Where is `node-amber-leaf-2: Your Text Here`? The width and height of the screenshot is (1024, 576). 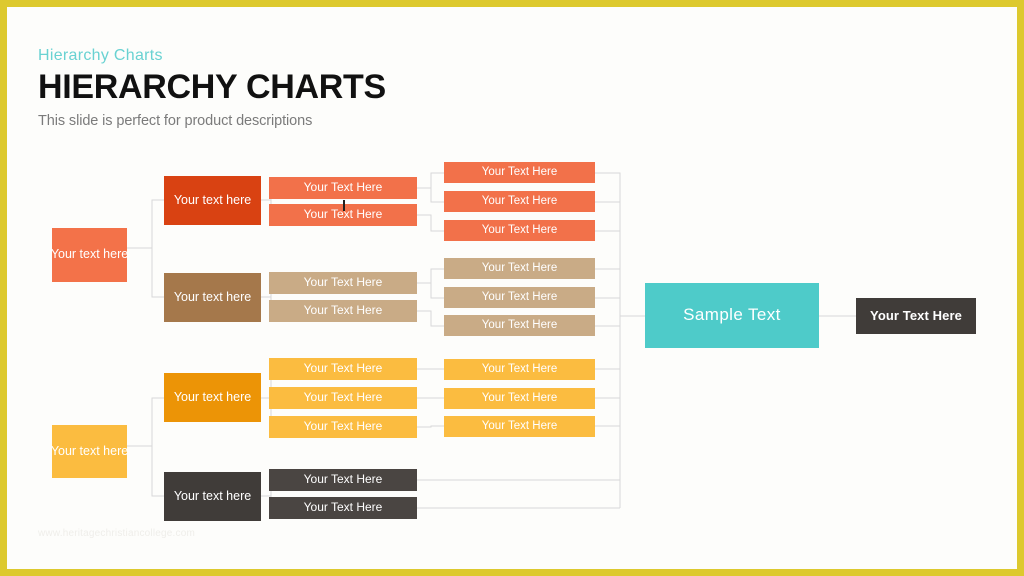 node-amber-leaf-2: Your Text Here is located at coordinates (519, 398).